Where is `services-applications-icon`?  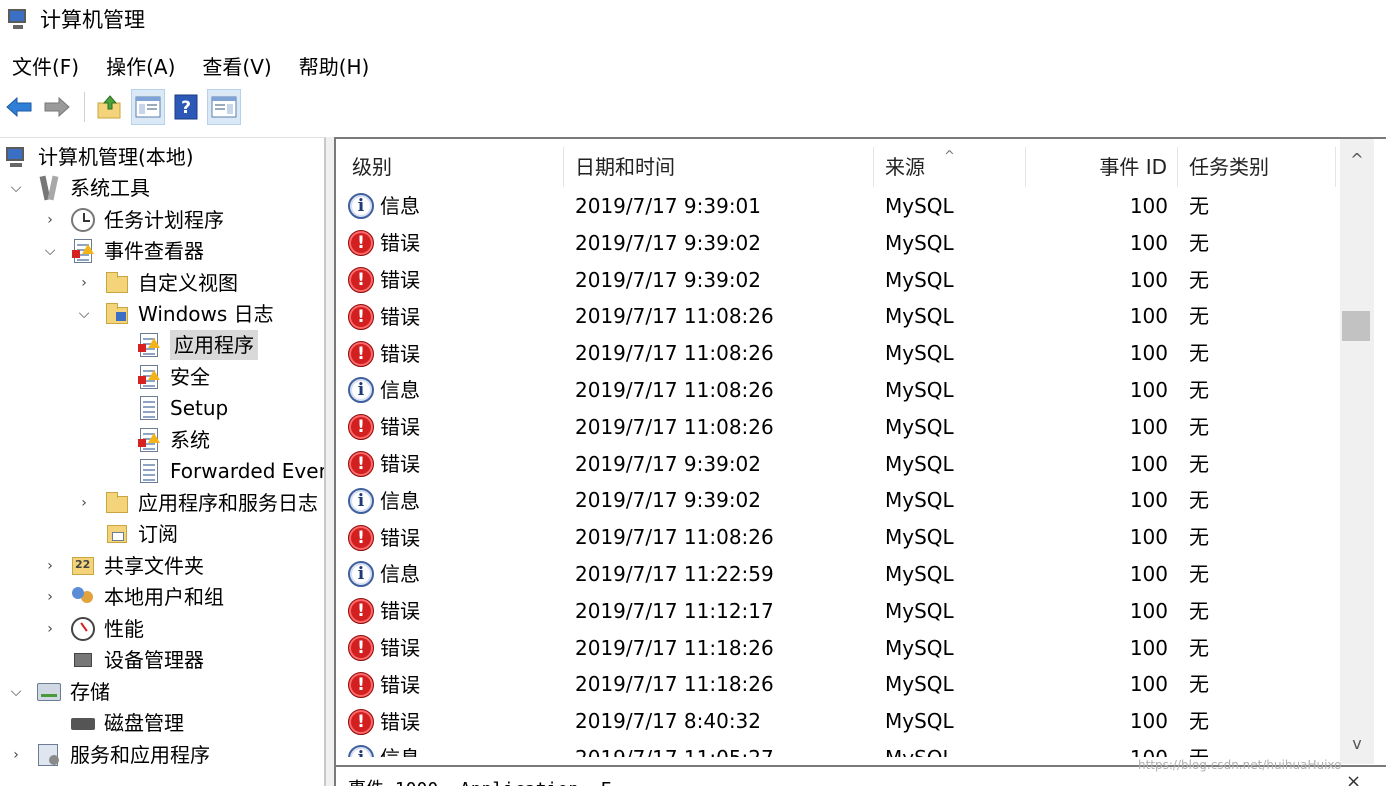 services-applications-icon is located at coordinates (49, 755).